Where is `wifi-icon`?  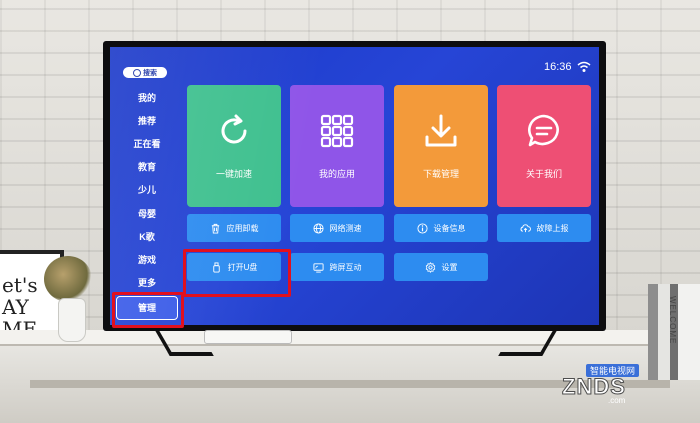
wifi-icon is located at coordinates (584, 66).